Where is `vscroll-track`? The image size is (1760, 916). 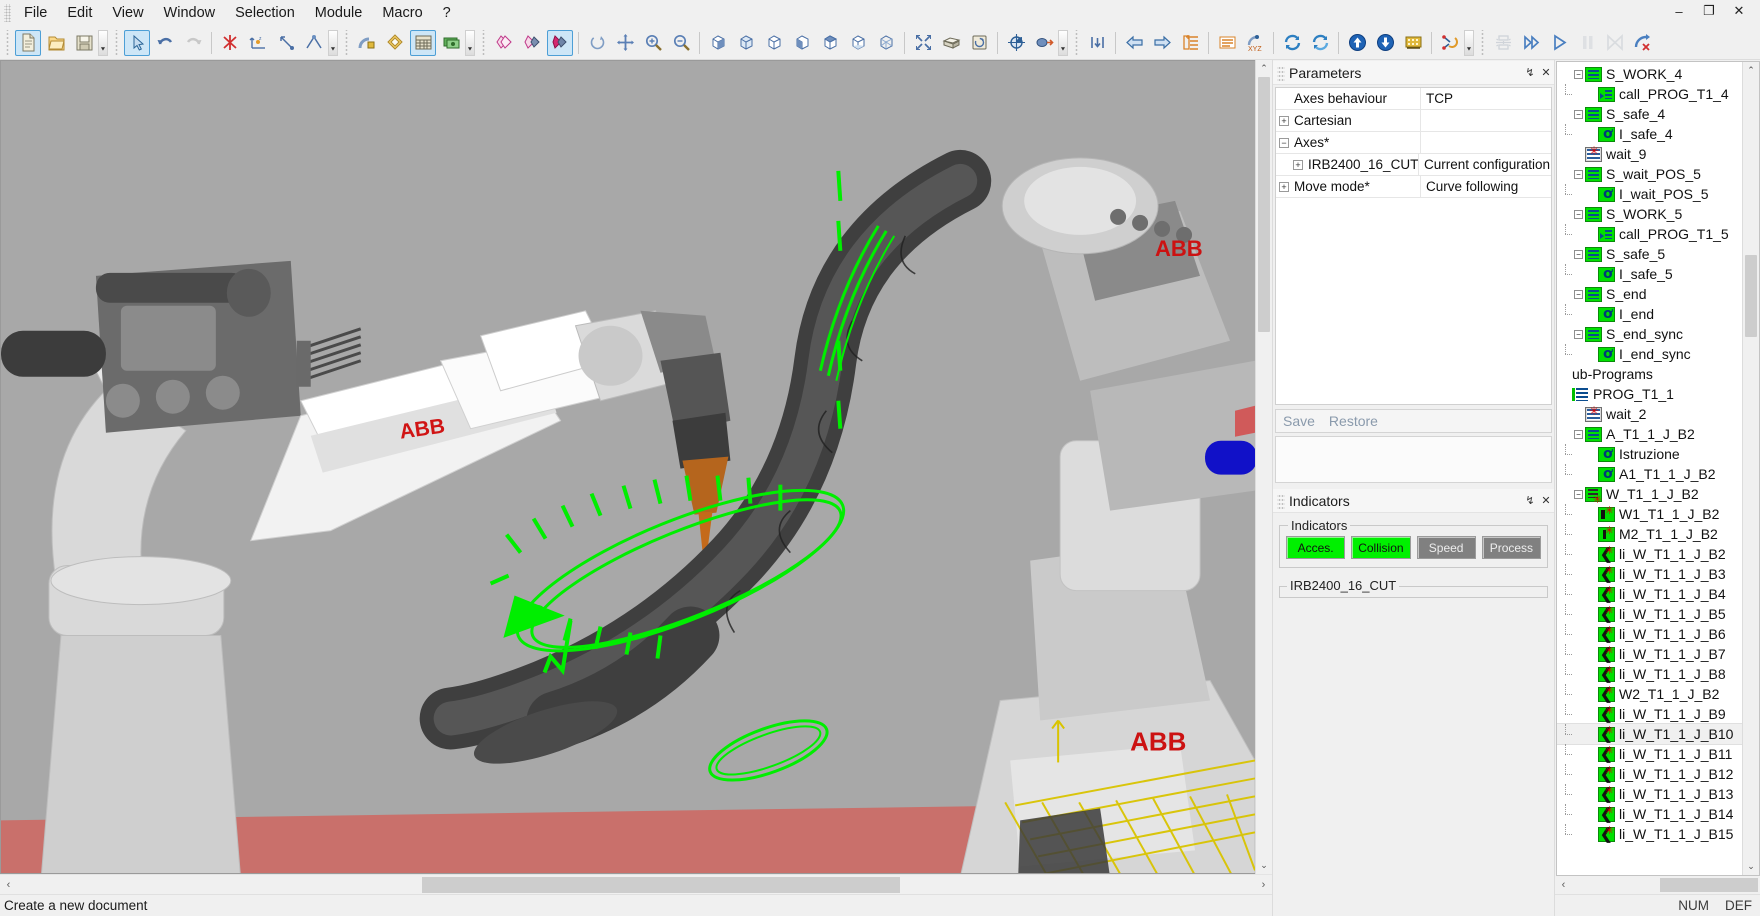
vscroll-track is located at coordinates (1264, 467).